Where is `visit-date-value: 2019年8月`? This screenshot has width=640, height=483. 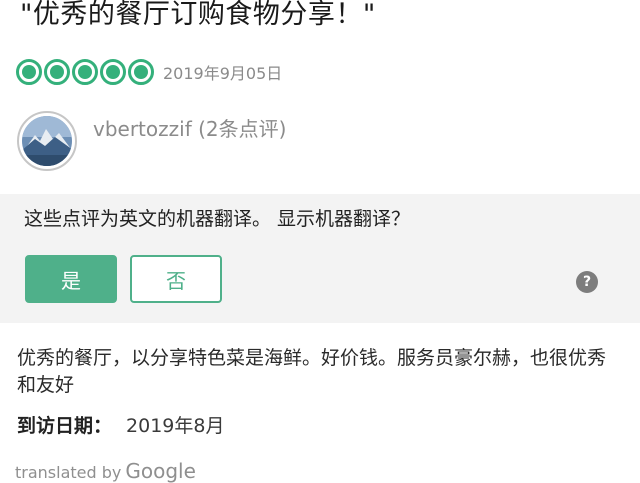 visit-date-value: 2019年8月 is located at coordinates (175, 426).